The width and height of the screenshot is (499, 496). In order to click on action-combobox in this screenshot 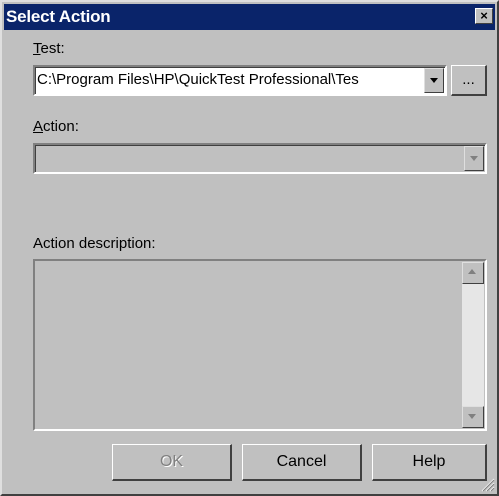, I will do `click(260, 158)`.